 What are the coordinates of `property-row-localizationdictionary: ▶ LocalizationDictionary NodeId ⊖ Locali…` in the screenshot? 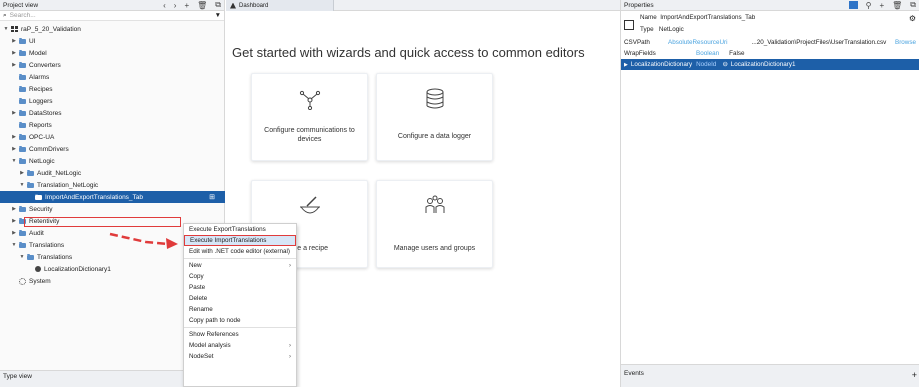 It's located at (770, 64).